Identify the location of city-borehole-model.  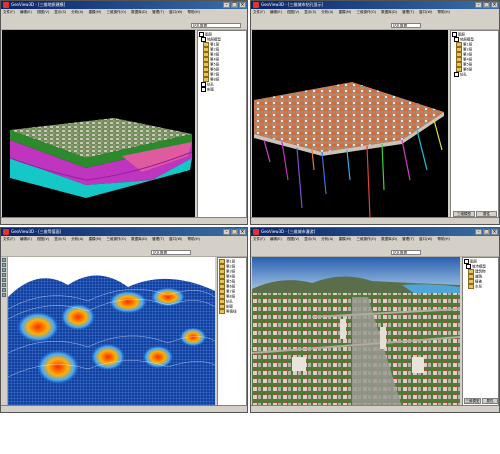
(349, 150).